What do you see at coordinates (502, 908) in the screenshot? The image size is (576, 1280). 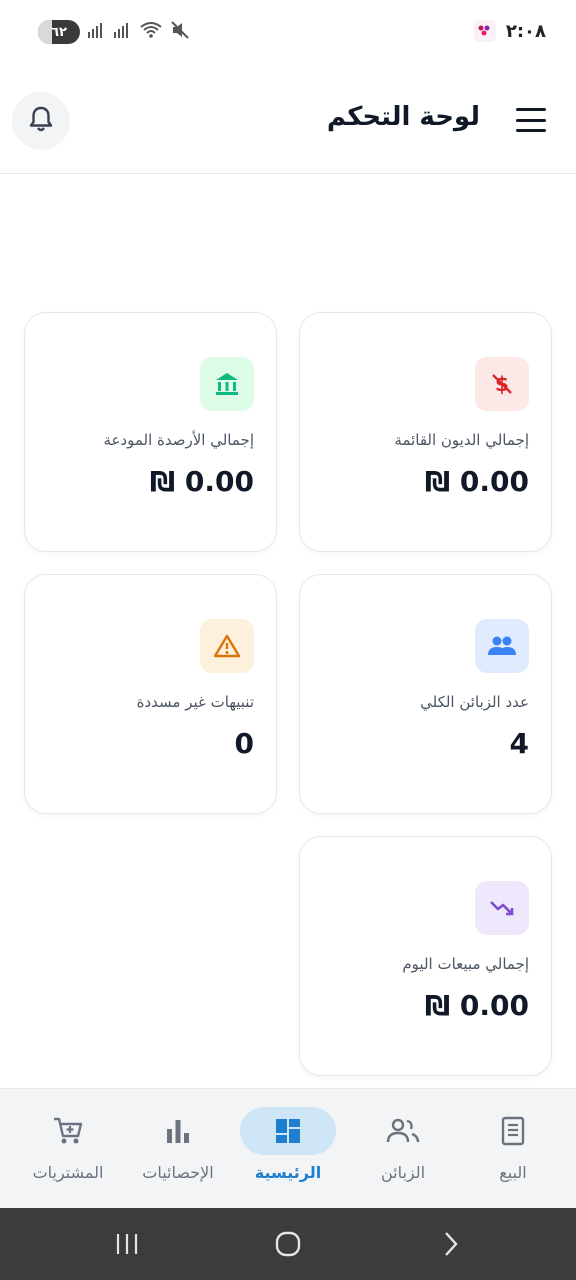 I see `trending-down-icon` at bounding box center [502, 908].